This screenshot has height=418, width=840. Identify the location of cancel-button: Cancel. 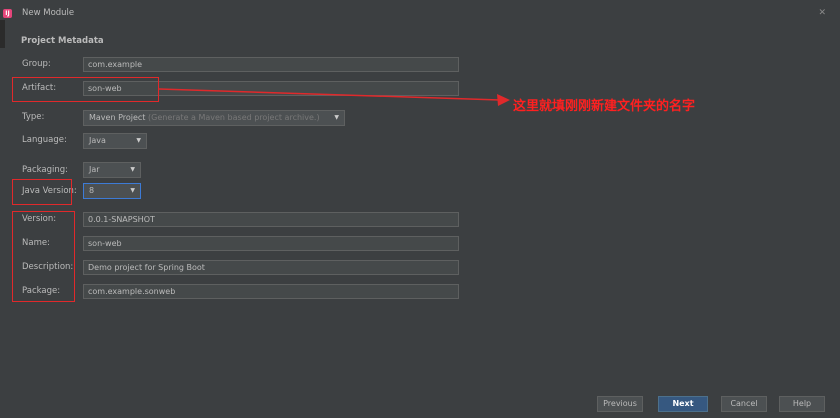
(744, 404).